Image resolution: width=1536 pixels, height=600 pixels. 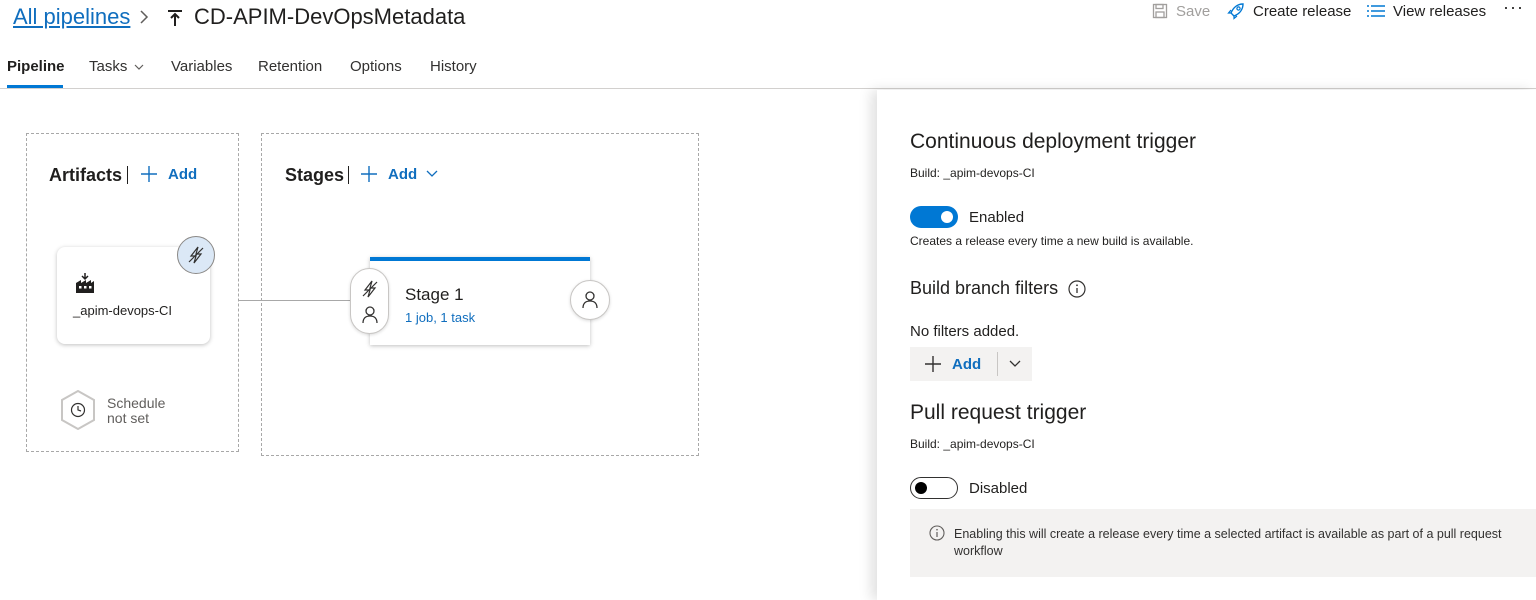 I want to click on schedule-status: Schedule not set, so click(x=147, y=411).